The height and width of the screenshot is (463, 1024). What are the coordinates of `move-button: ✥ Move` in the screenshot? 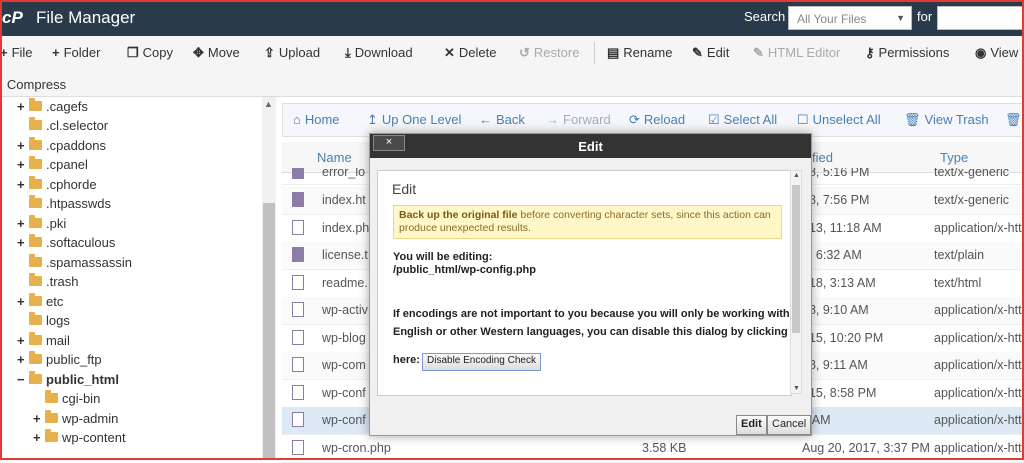 It's located at (216, 53).